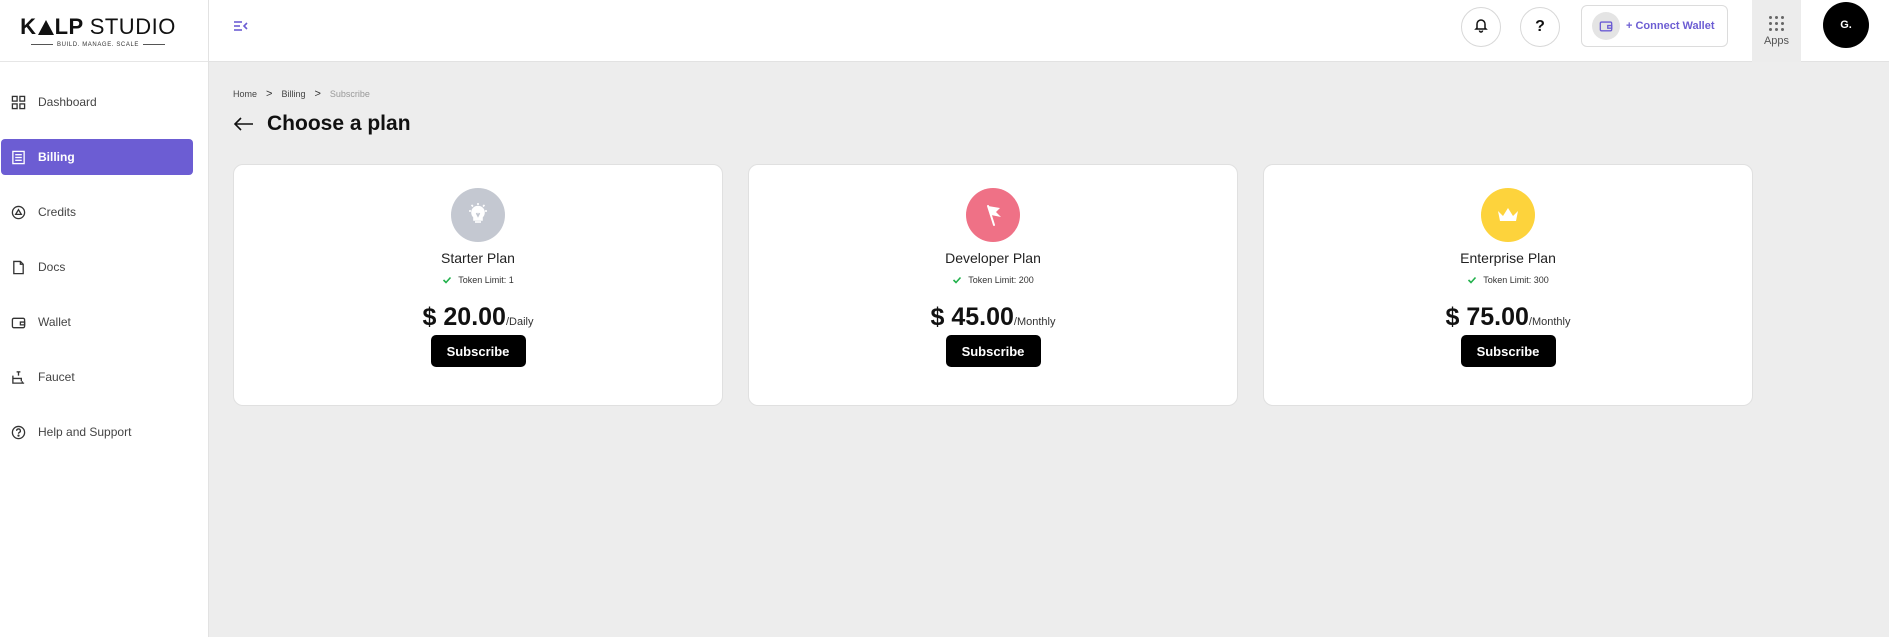 The height and width of the screenshot is (637, 1889). I want to click on sidebar-item-label: Dashboard, so click(67, 102).